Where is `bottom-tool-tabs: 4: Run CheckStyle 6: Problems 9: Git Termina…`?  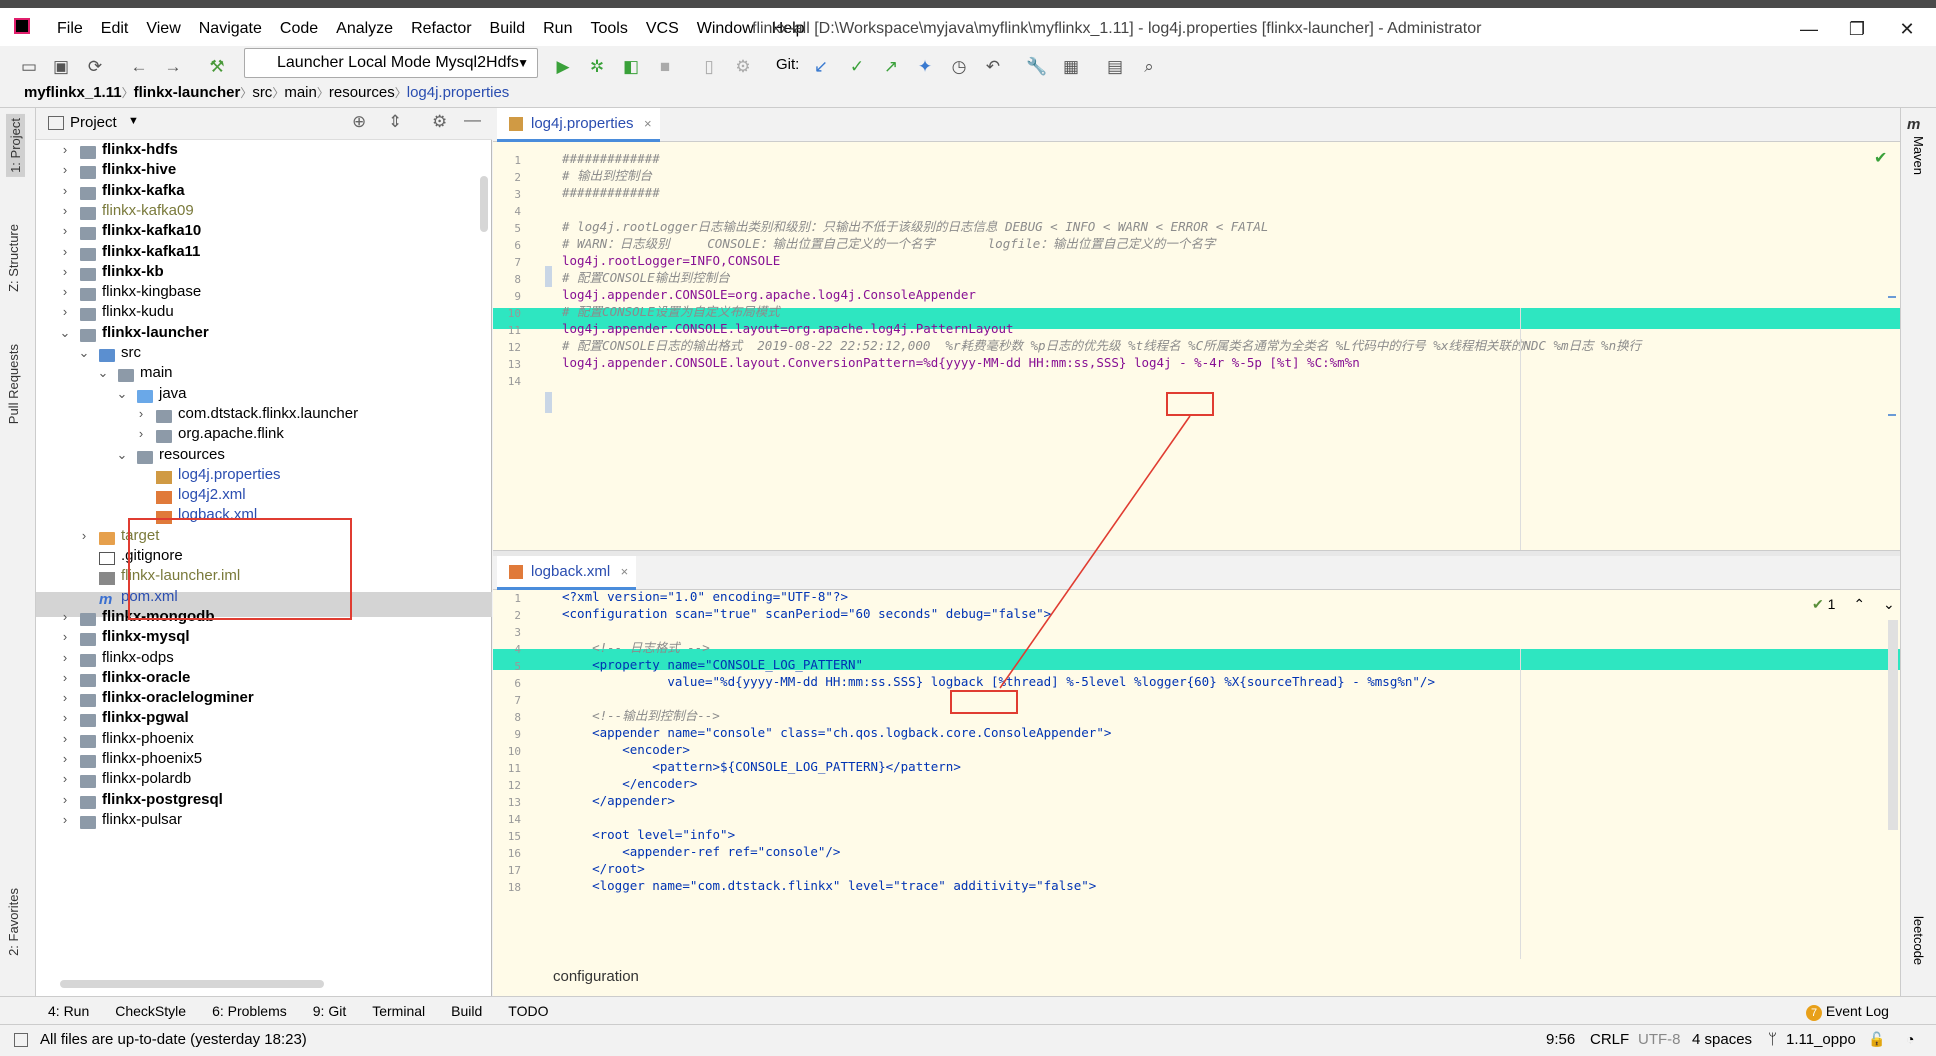 bottom-tool-tabs: 4: Run CheckStyle 6: Problems 9: Git Termina… is located at coordinates (968, 1010).